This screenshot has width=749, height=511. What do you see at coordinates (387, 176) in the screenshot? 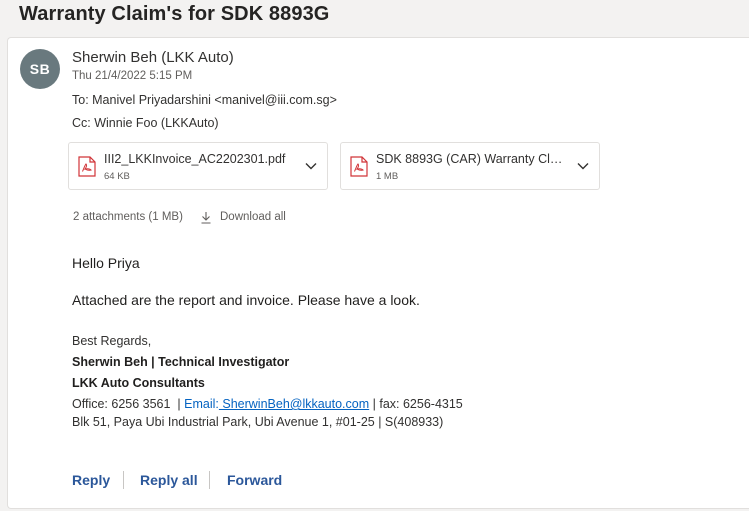
I see `attachment-size: 1 MB` at bounding box center [387, 176].